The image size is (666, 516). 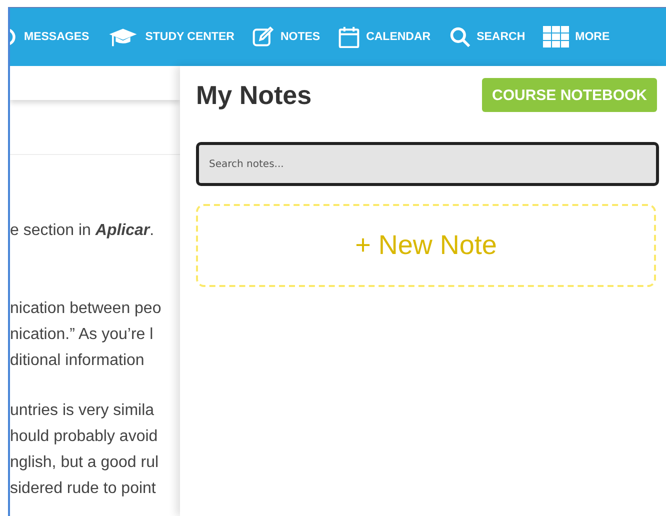 What do you see at coordinates (459, 37) in the screenshot?
I see `search-icon` at bounding box center [459, 37].